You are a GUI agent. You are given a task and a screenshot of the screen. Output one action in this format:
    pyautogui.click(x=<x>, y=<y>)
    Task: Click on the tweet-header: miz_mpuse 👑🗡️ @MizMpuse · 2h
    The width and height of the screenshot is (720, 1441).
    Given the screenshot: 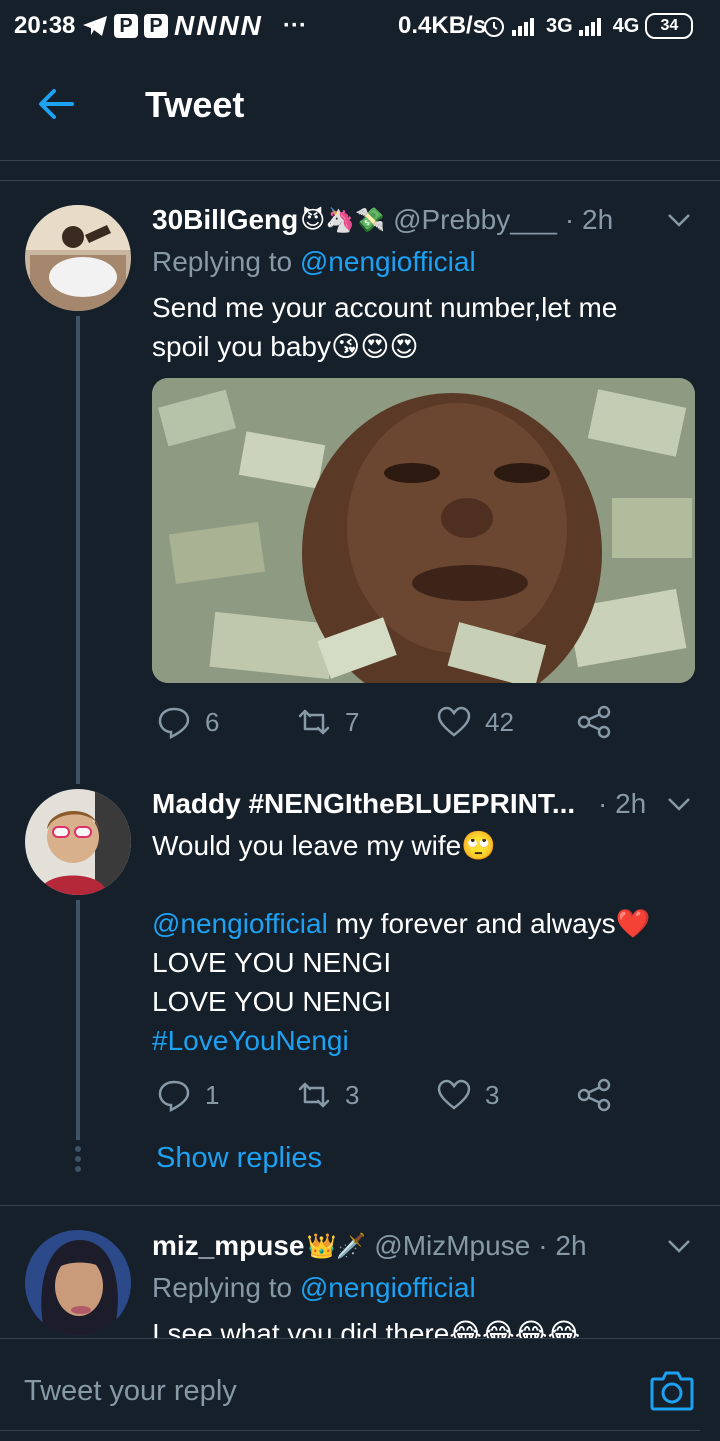 What is the action you would take?
    pyautogui.click(x=369, y=1246)
    